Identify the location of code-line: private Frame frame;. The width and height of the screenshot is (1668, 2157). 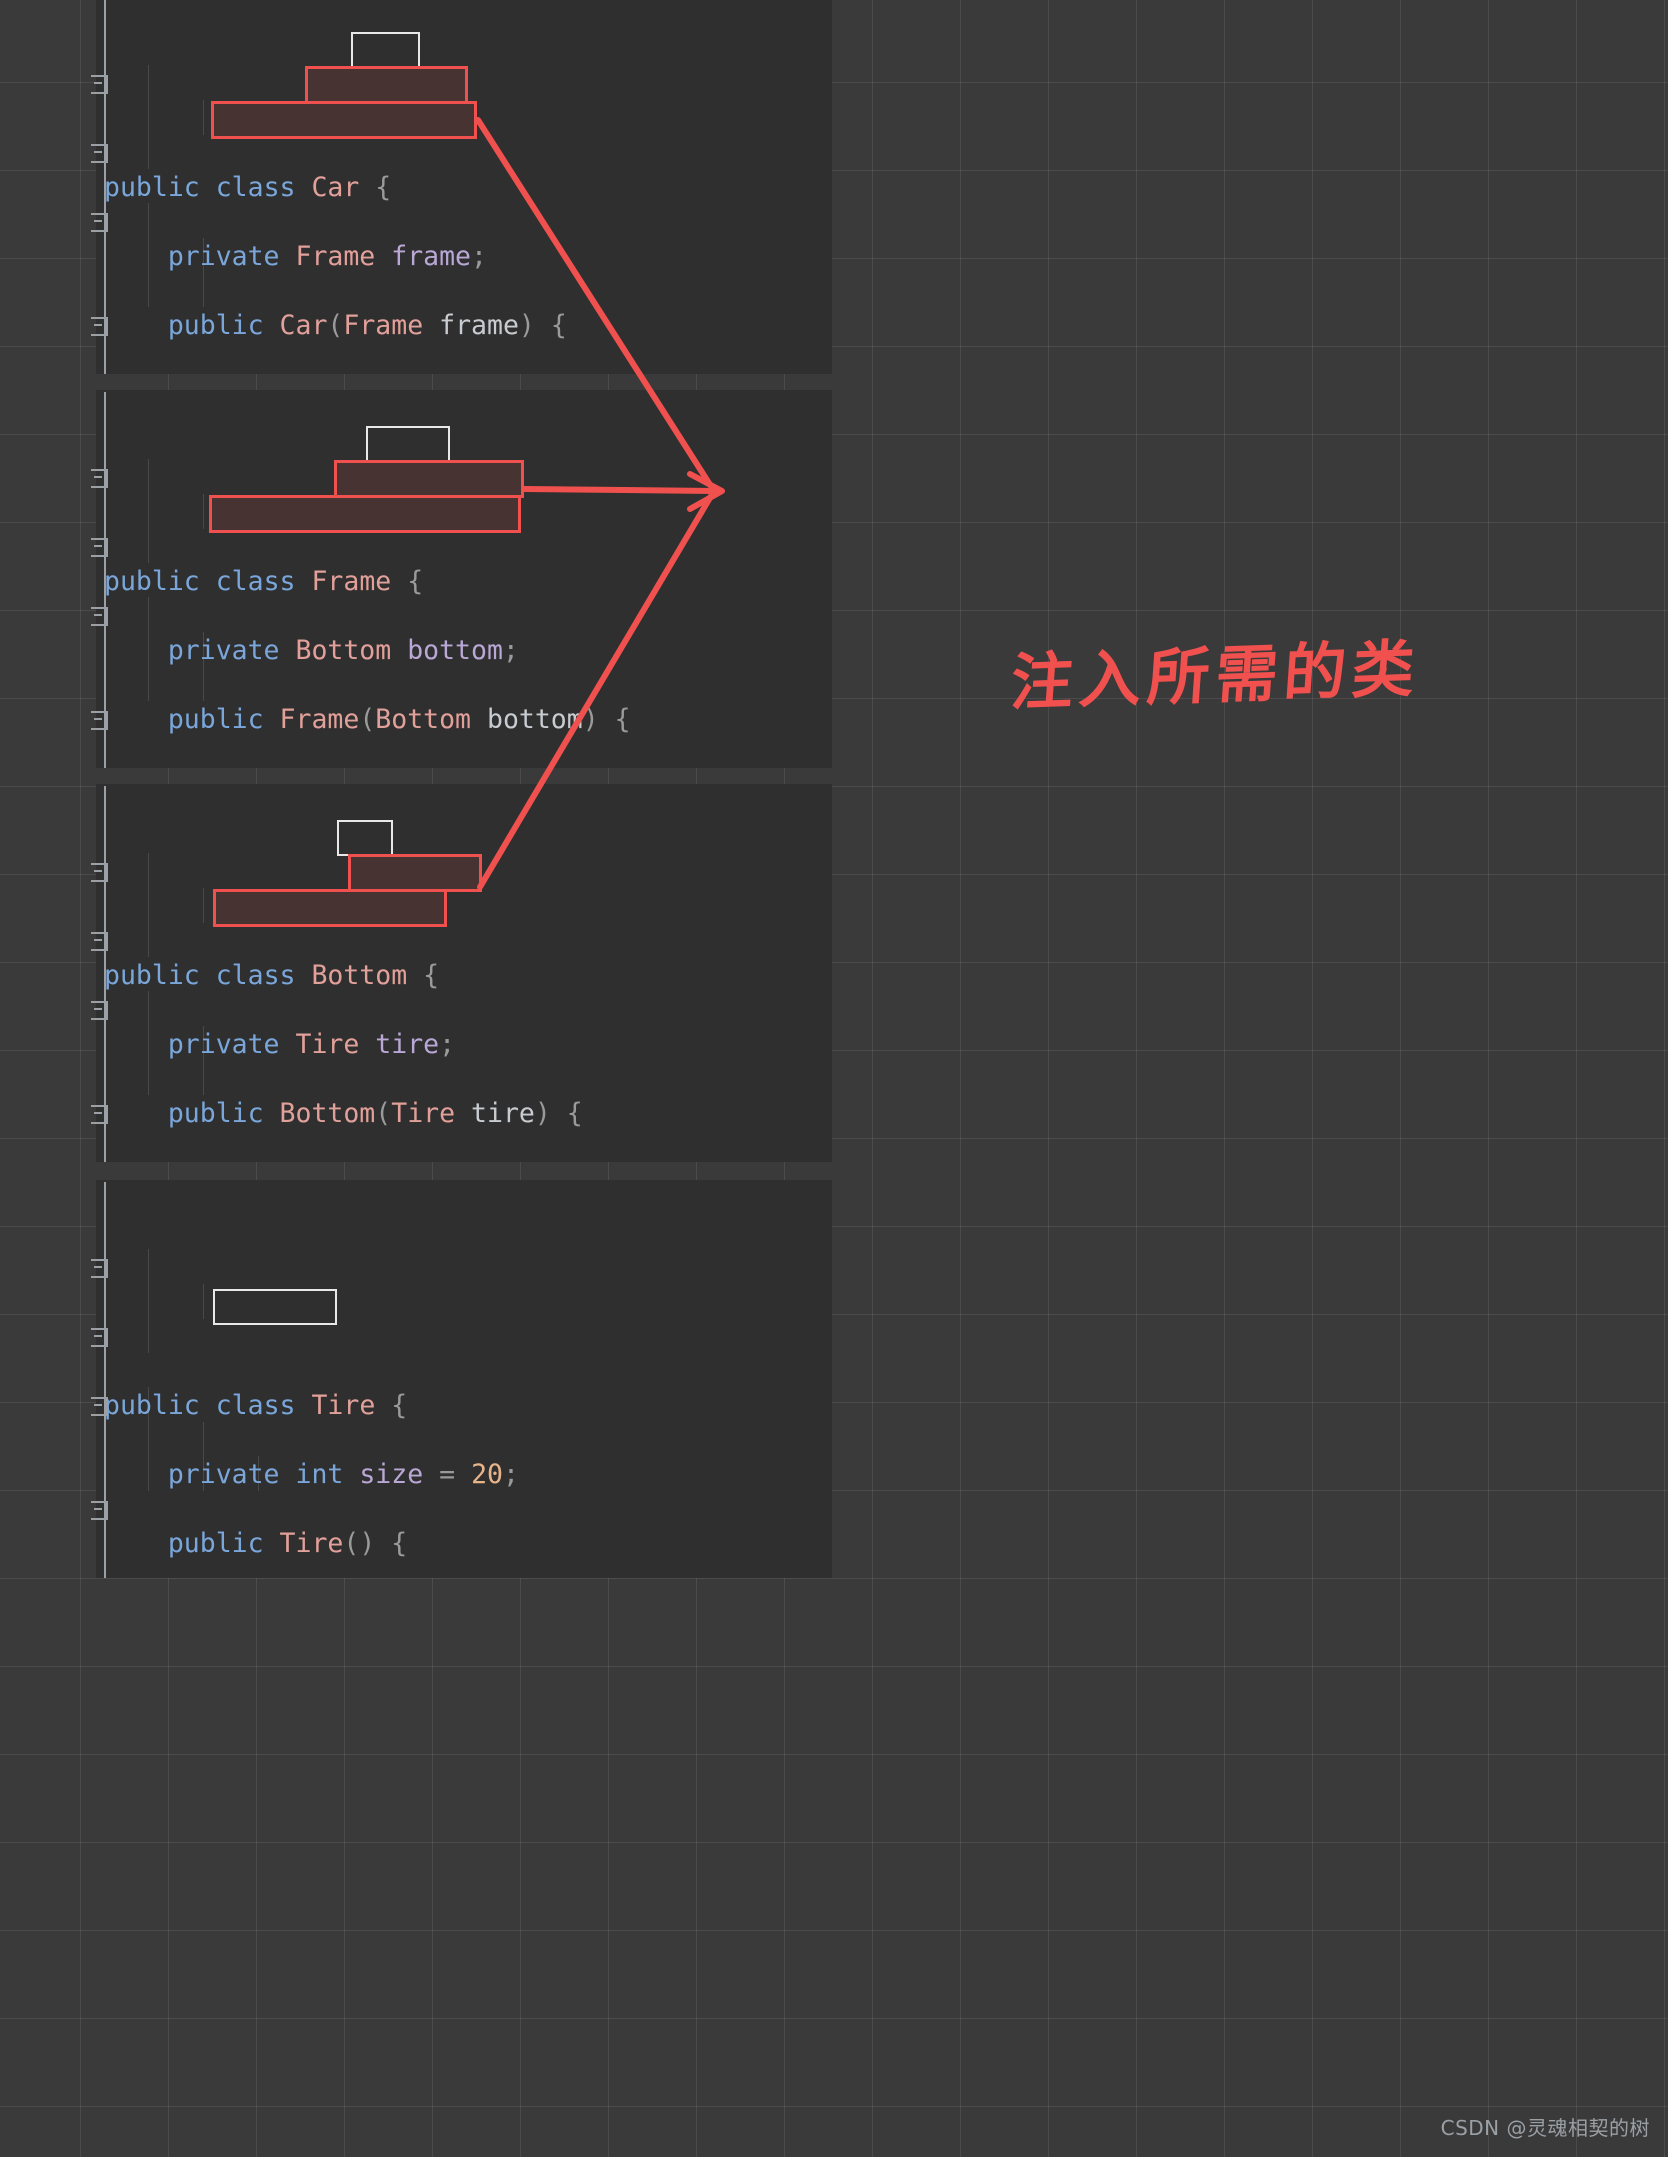
(327, 256).